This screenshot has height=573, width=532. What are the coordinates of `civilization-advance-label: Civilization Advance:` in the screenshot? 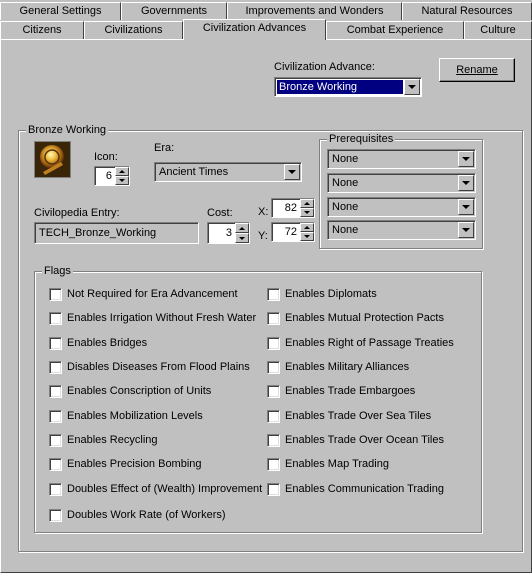 It's located at (324, 67).